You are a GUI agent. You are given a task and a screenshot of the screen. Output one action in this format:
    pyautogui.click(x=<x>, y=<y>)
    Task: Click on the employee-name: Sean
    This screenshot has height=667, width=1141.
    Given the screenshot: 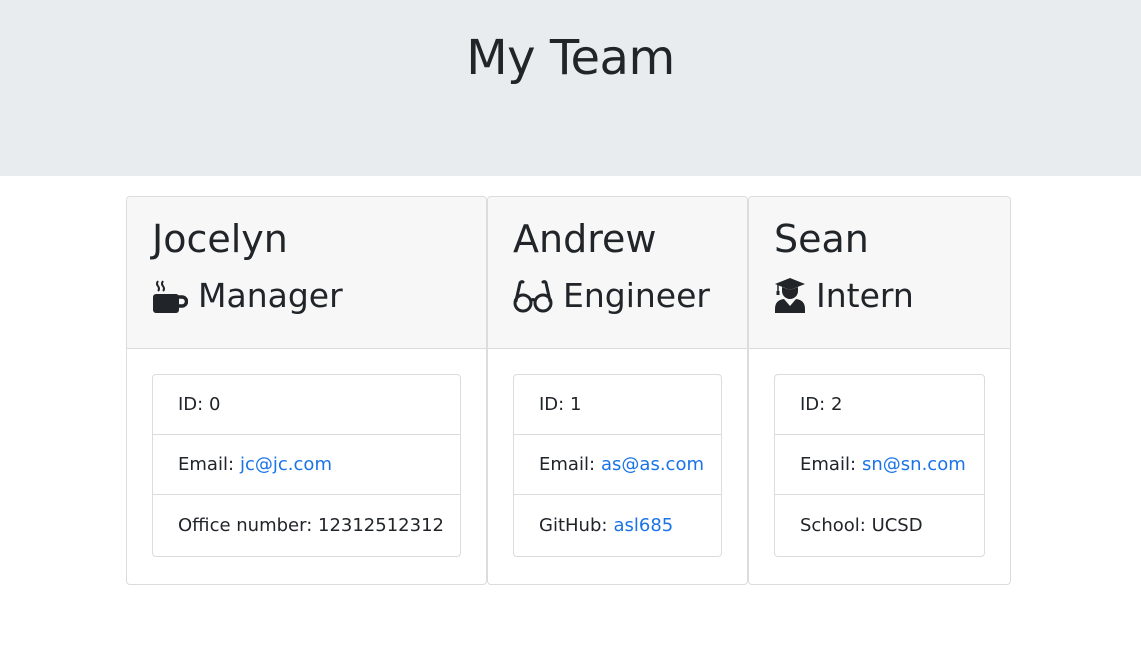 What is the action you would take?
    pyautogui.click(x=821, y=239)
    